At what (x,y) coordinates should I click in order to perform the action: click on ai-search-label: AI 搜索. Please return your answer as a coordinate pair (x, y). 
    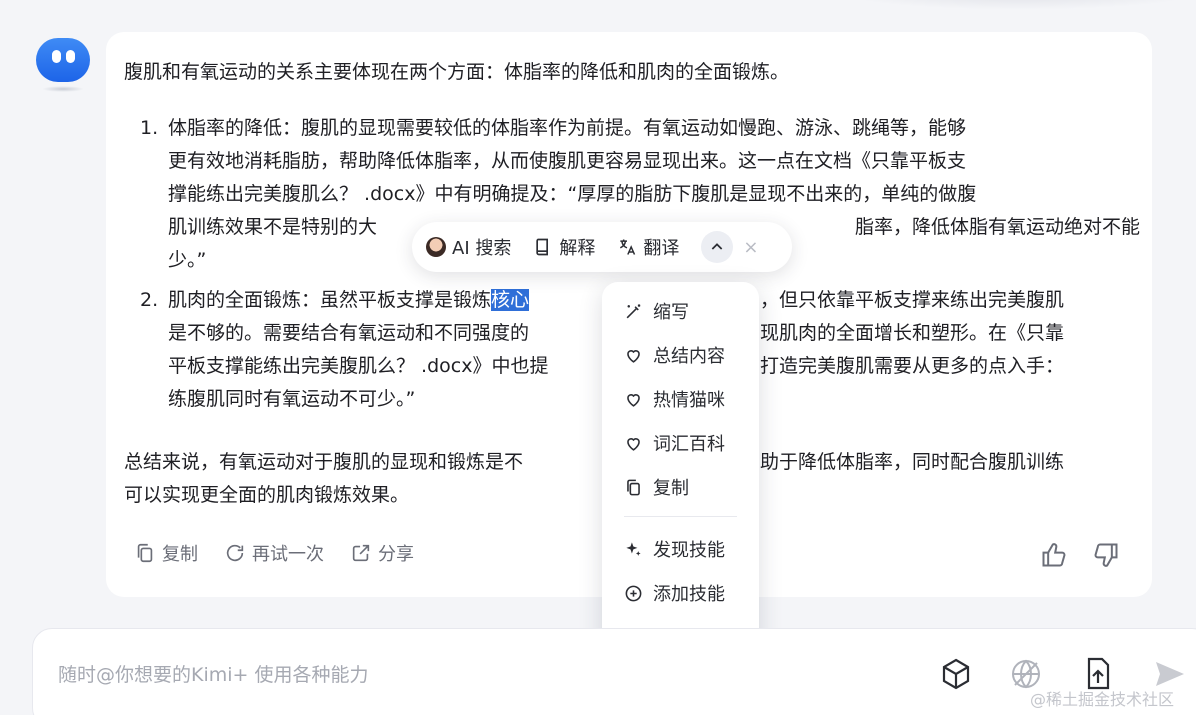
    Looking at the image, I should click on (482, 248).